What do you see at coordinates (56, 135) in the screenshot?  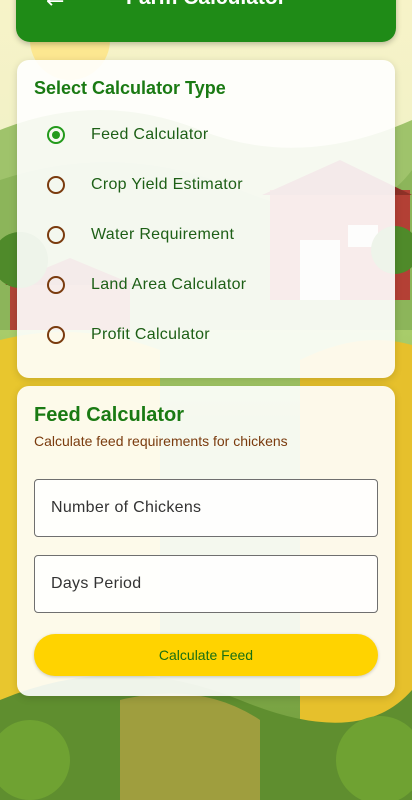 I see `radio-selected-icon` at bounding box center [56, 135].